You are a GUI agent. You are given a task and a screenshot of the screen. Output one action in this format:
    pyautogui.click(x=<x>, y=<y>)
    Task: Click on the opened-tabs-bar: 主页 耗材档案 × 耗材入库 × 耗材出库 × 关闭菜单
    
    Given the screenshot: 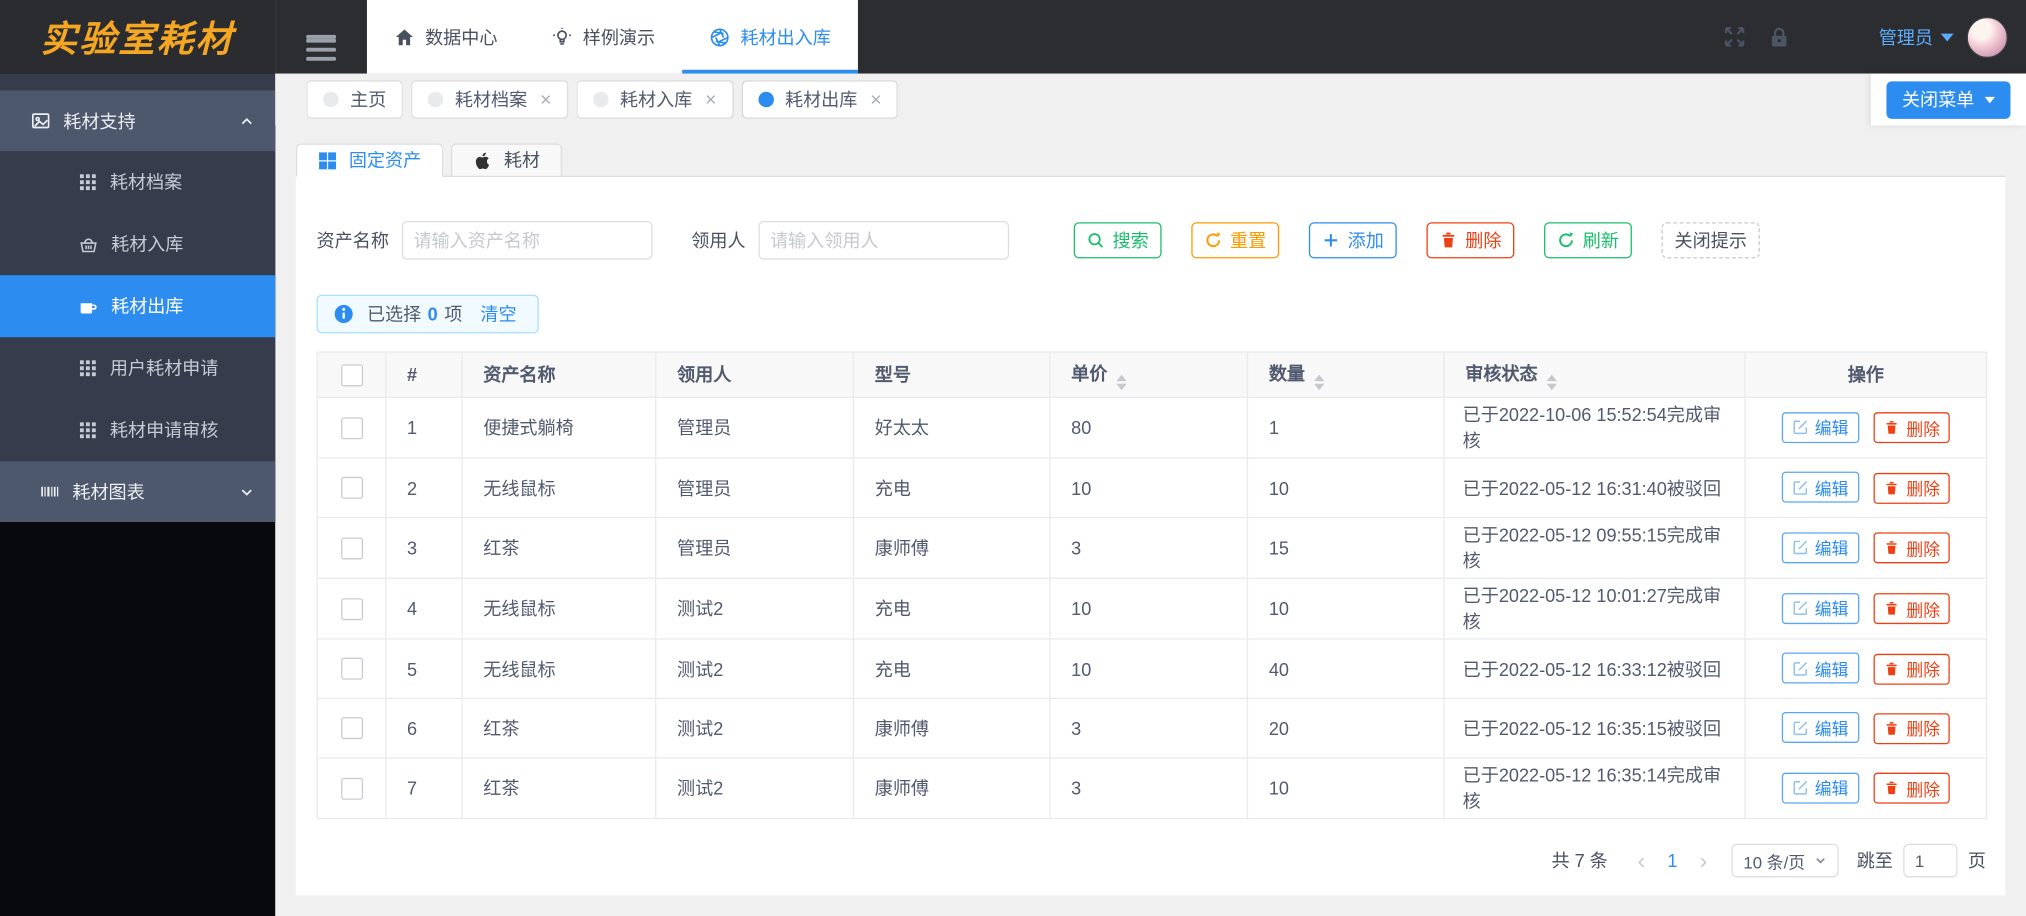 What is the action you would take?
    pyautogui.click(x=1150, y=99)
    